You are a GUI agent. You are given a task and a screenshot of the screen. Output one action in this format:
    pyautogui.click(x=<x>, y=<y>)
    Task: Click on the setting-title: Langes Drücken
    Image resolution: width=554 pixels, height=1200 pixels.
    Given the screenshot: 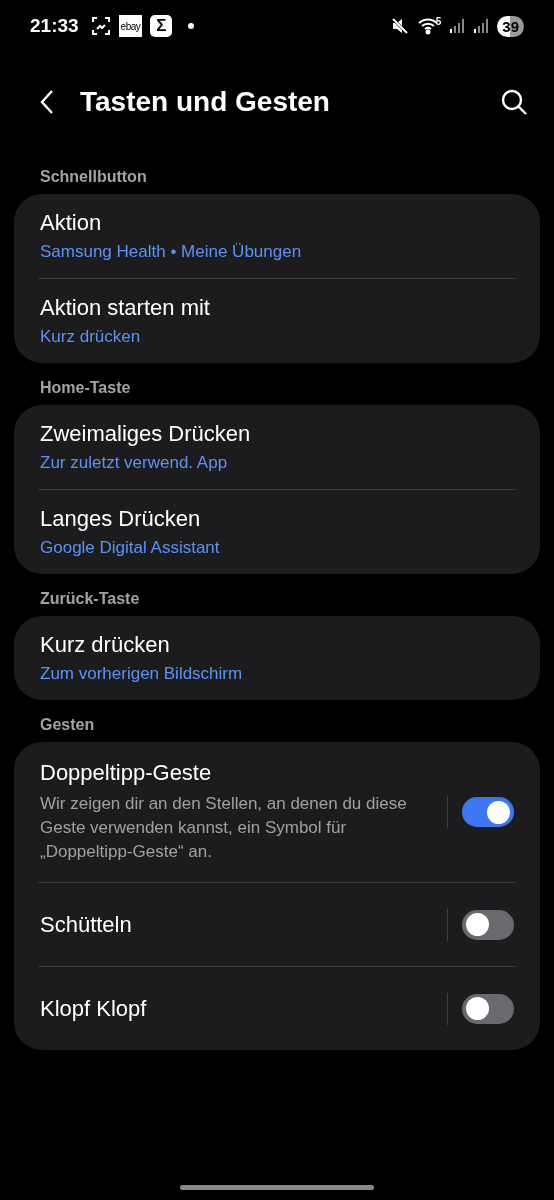 What is the action you would take?
    pyautogui.click(x=121, y=519)
    